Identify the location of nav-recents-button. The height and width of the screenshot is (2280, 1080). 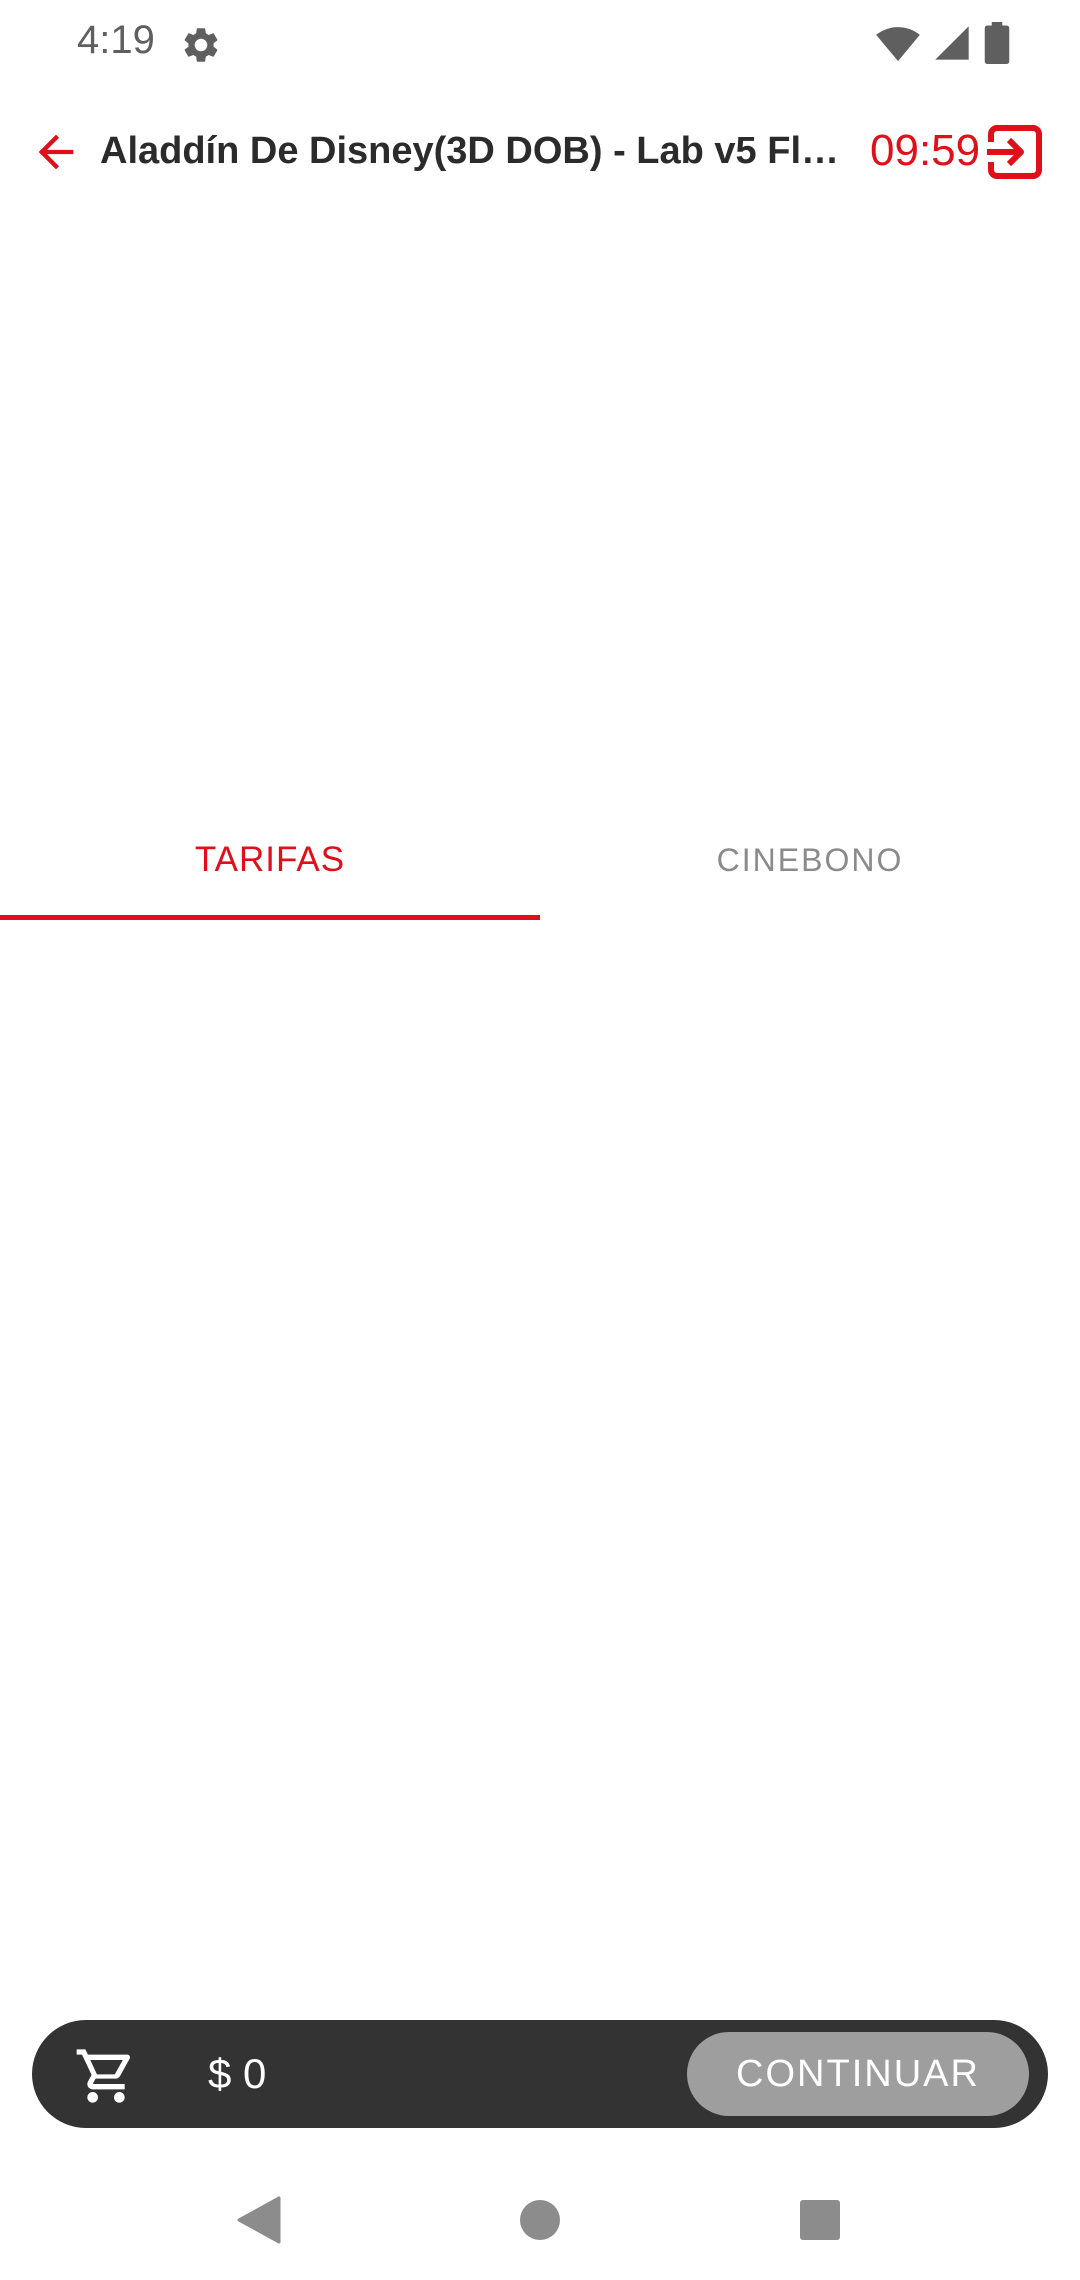
(820, 2220).